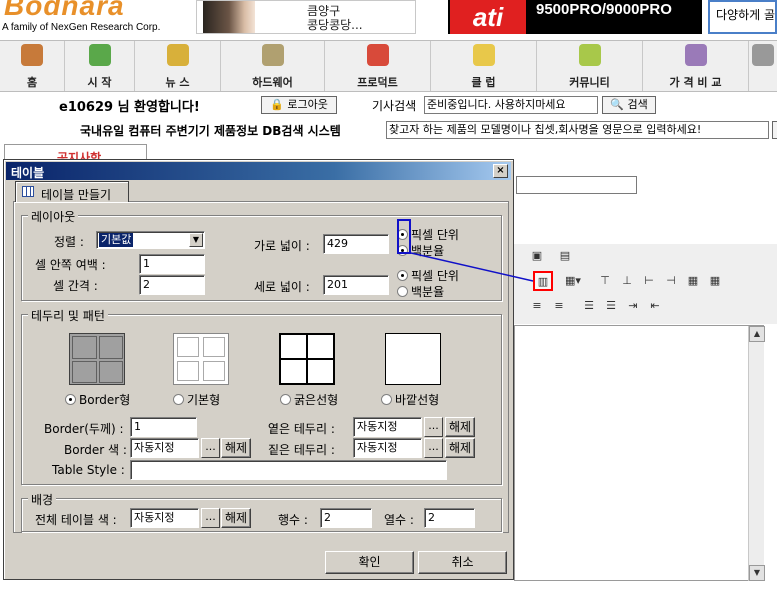 The width and height of the screenshot is (777, 591). What do you see at coordinates (500, 171) in the screenshot?
I see `close-icon: ×` at bounding box center [500, 171].